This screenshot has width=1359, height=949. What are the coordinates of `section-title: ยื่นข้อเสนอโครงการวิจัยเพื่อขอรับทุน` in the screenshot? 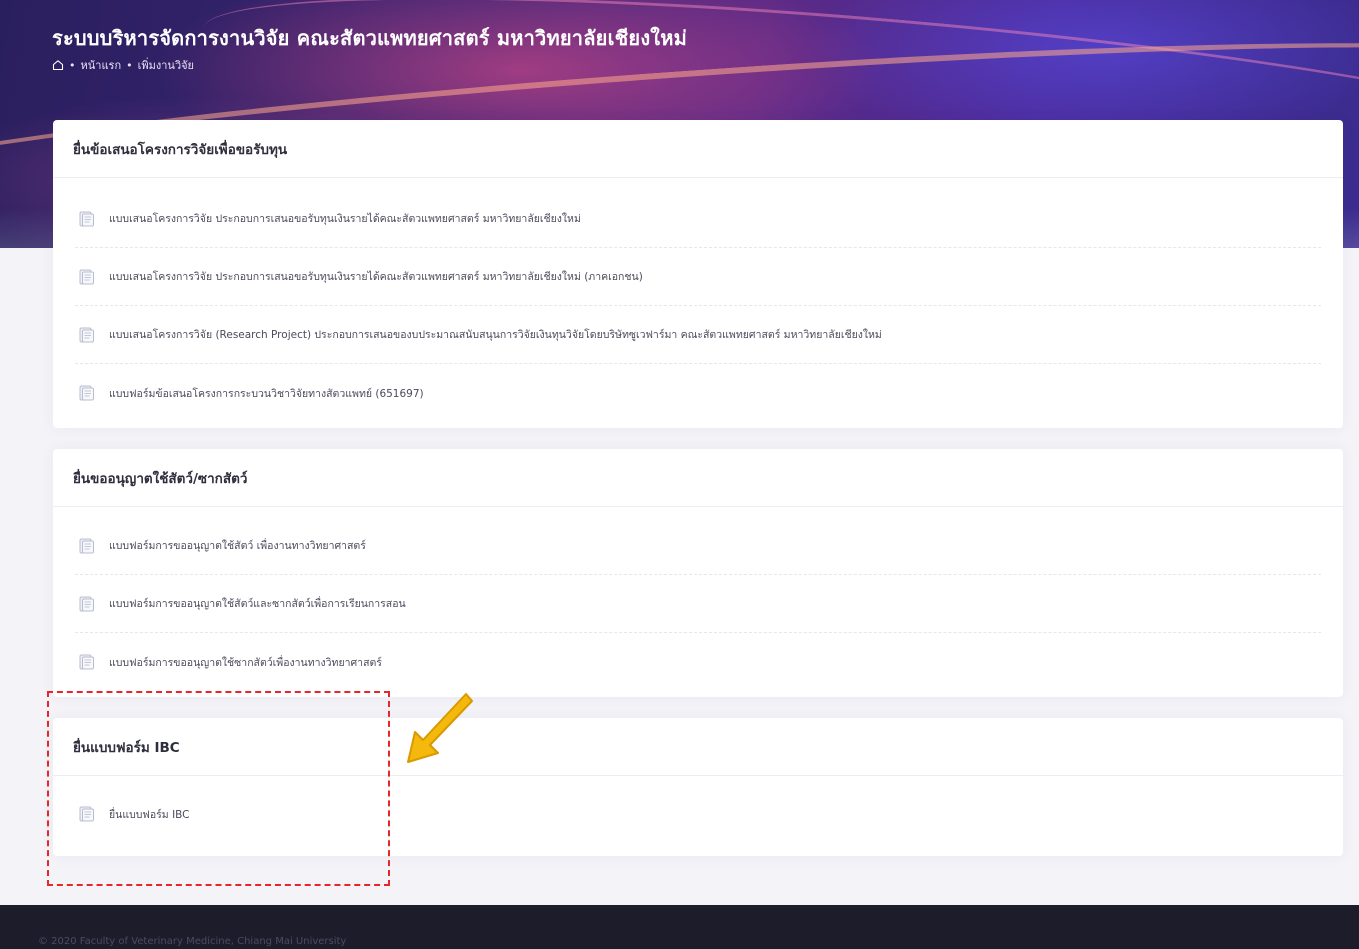 It's located at (698, 149).